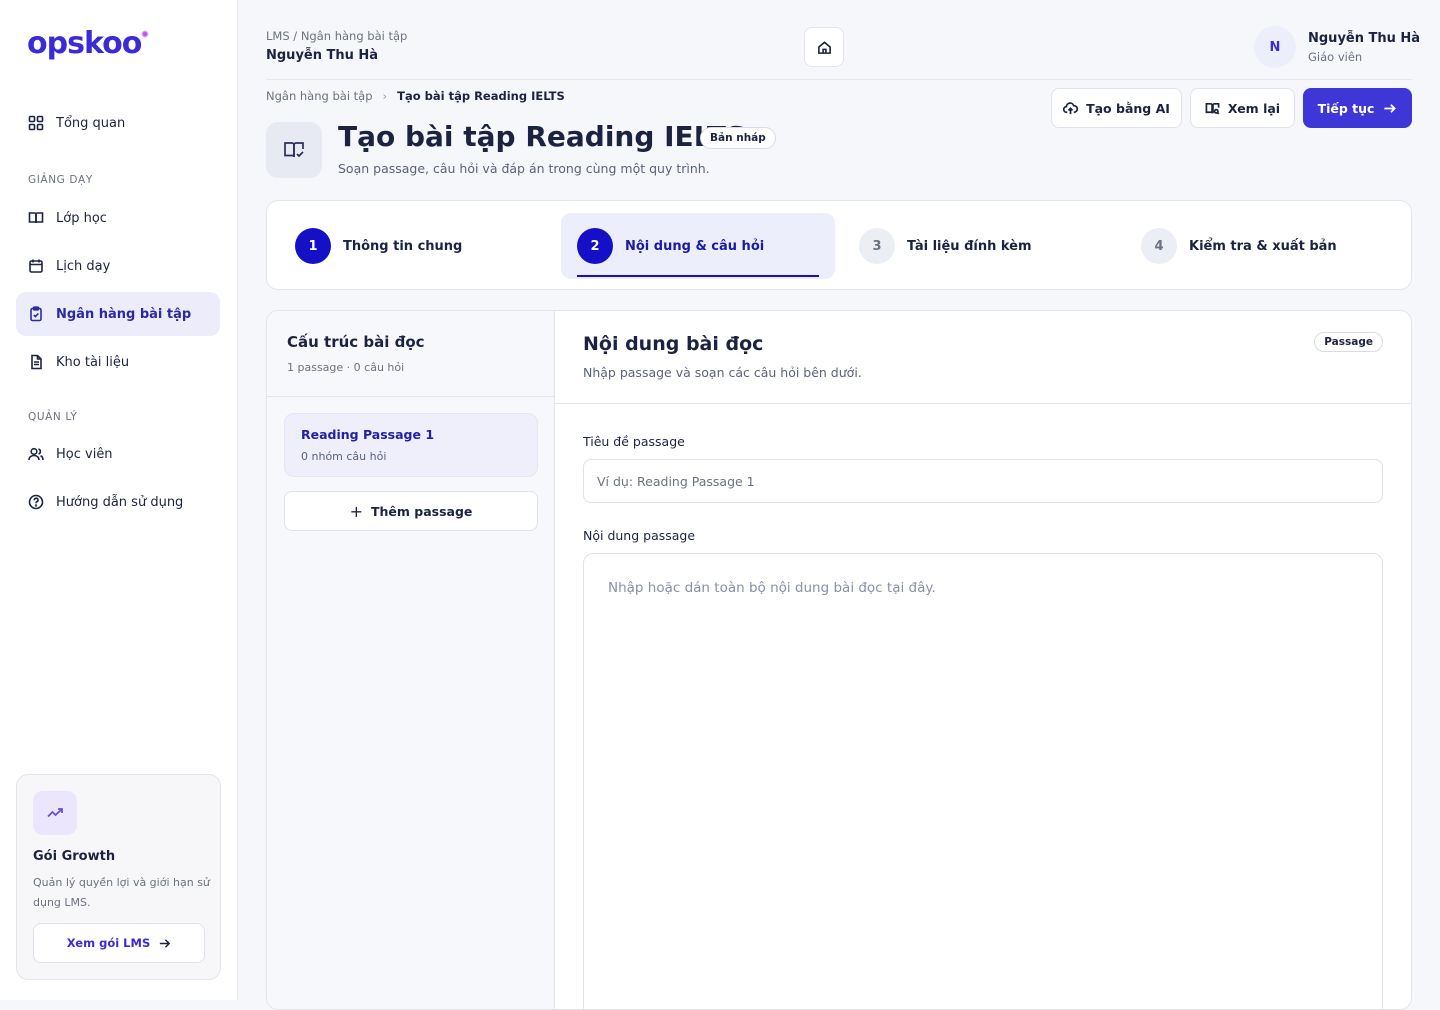 Image resolution: width=1440 pixels, height=1010 pixels. I want to click on page-title: Tạo bài tập Reading IELTS, so click(542, 136).